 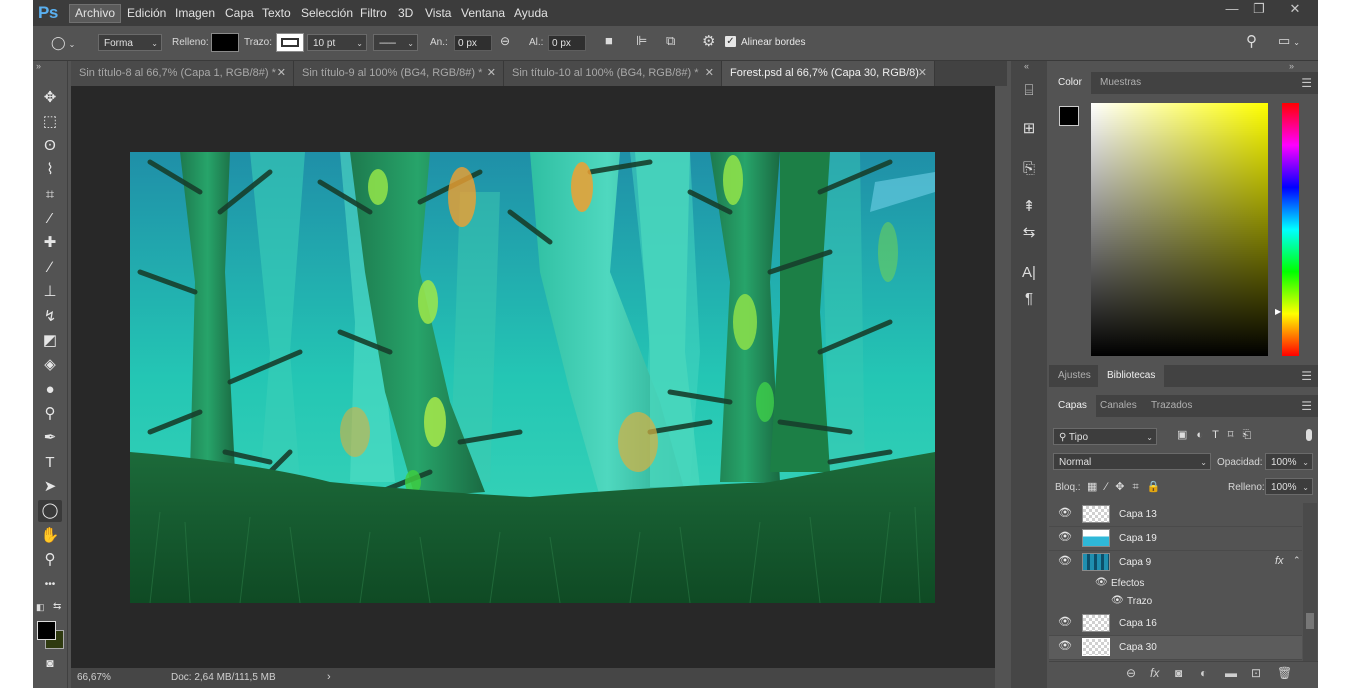 What do you see at coordinates (94, 677) in the screenshot?
I see `zoom-level: 66,67%` at bounding box center [94, 677].